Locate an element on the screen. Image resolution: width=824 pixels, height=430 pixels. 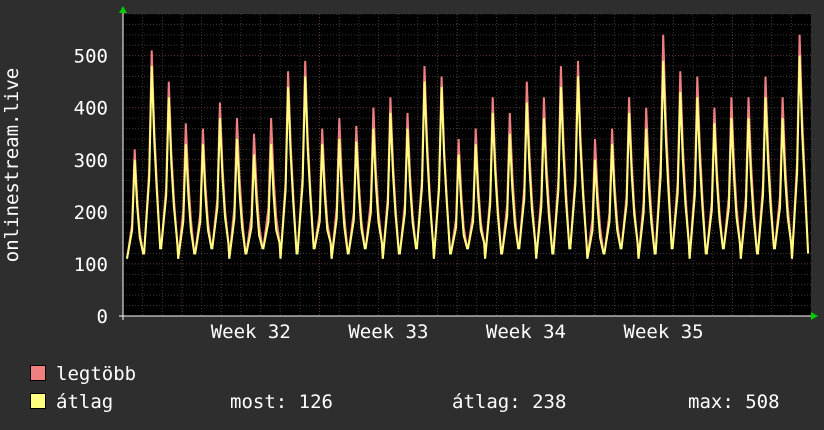
x-tick-label: Week 34 is located at coordinates (526, 332).